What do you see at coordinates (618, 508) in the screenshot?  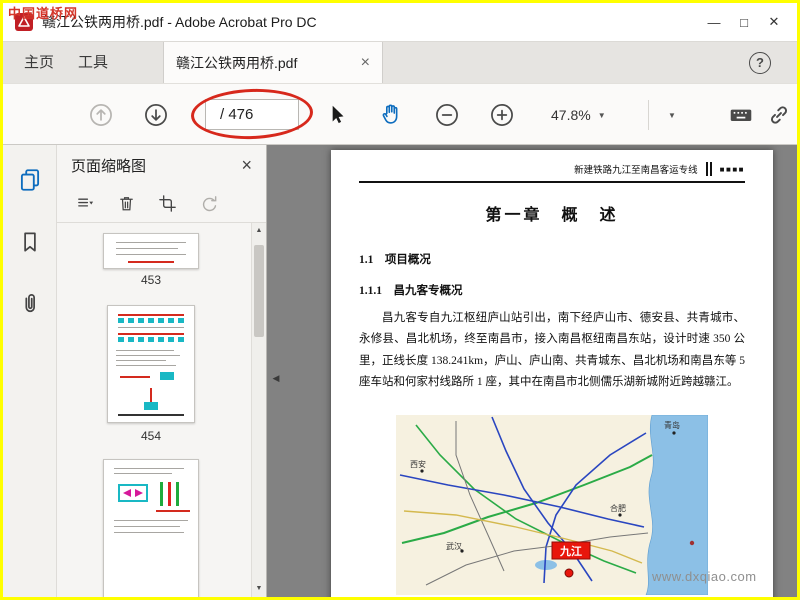 I see `map-label-hefei: 合肥` at bounding box center [618, 508].